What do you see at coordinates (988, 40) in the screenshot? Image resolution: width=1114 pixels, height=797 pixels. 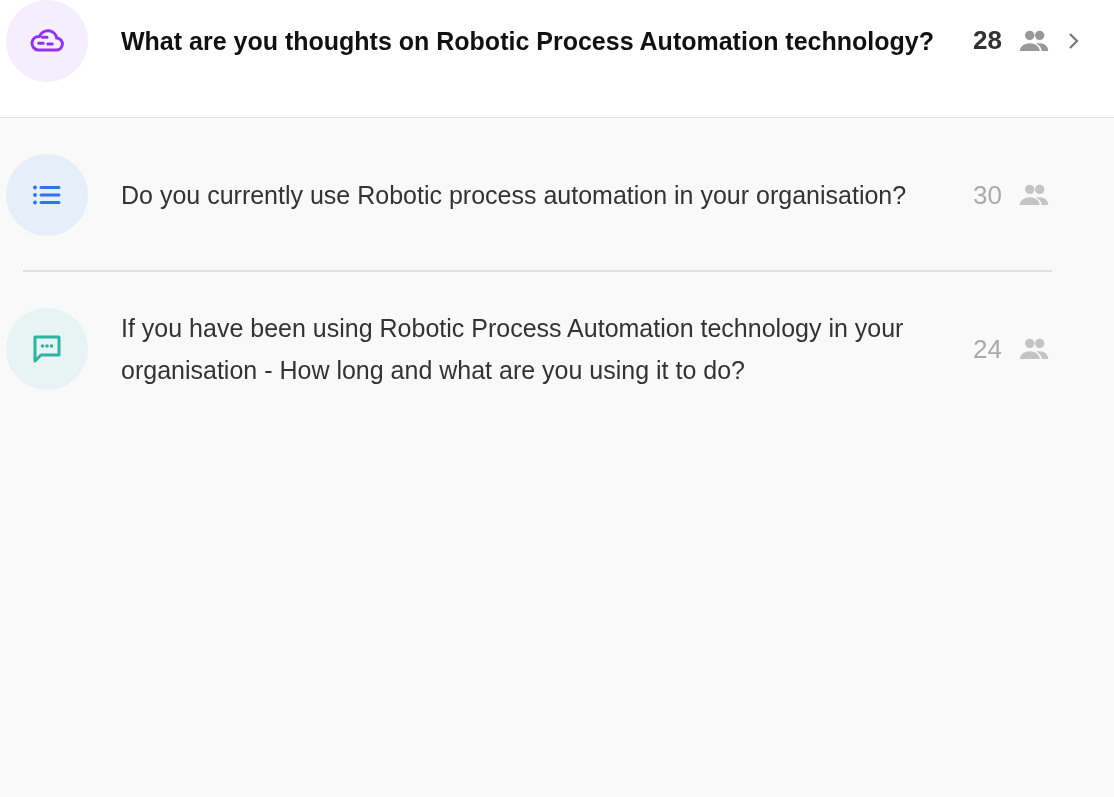 I see `response-count: 28` at bounding box center [988, 40].